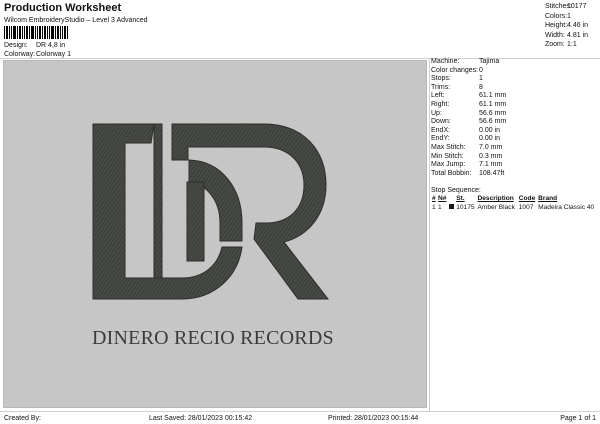 Image resolution: width=600 pixels, height=424 pixels. What do you see at coordinates (514, 96) in the screenshot?
I see `machine-row: Left: 61.1 mm` at bounding box center [514, 96].